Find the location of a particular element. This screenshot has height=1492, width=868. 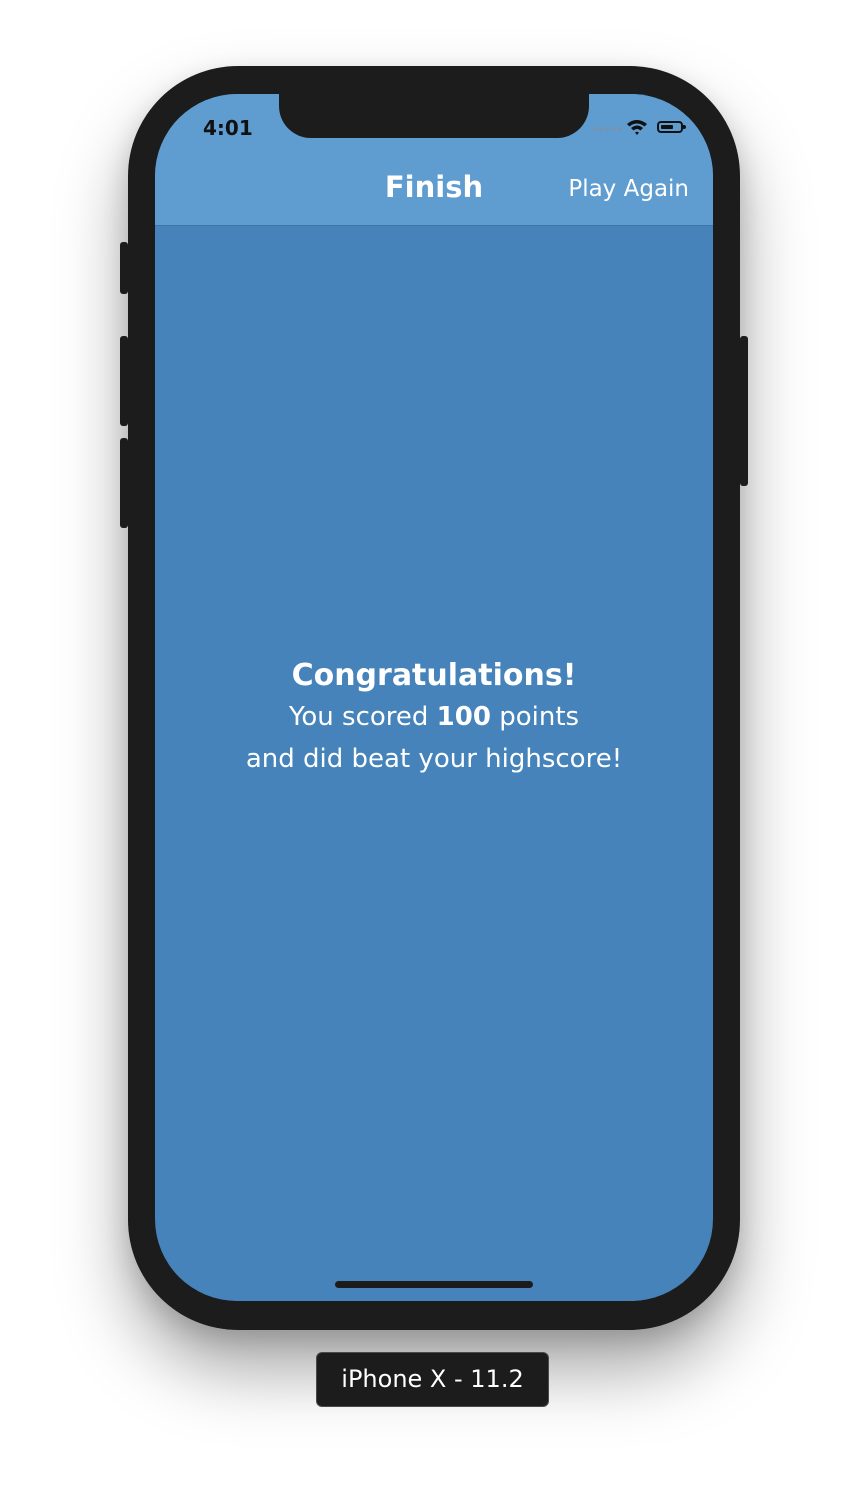

navigation-bar: 4:01 Finish Play Again is located at coordinates (434, 160).